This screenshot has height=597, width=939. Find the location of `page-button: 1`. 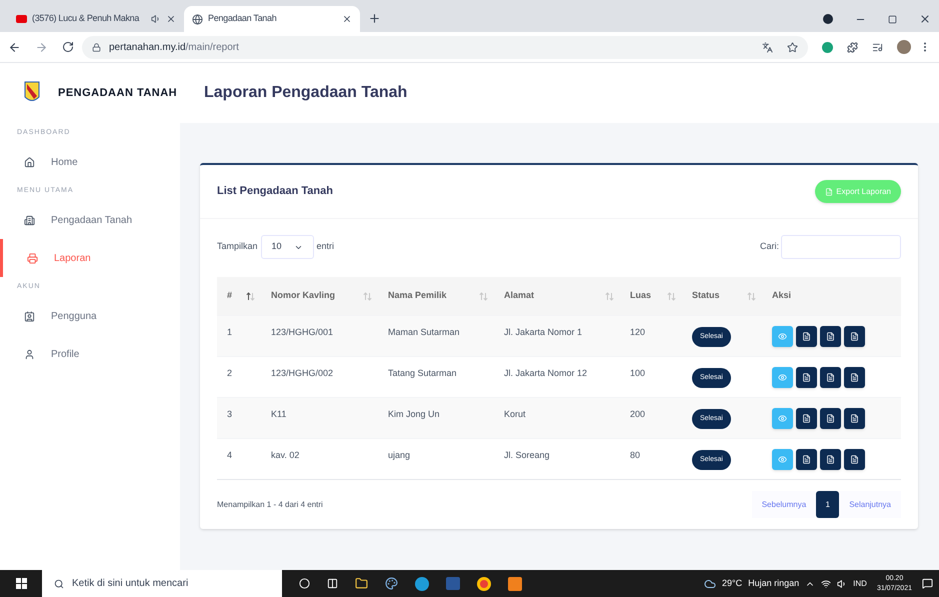

page-button: 1 is located at coordinates (828, 504).